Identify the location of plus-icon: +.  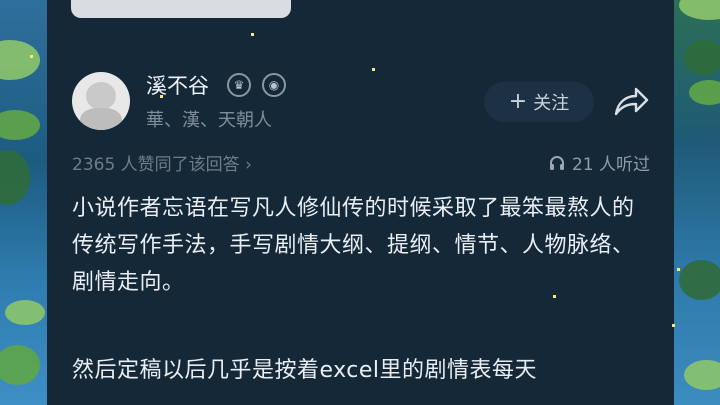
(518, 101).